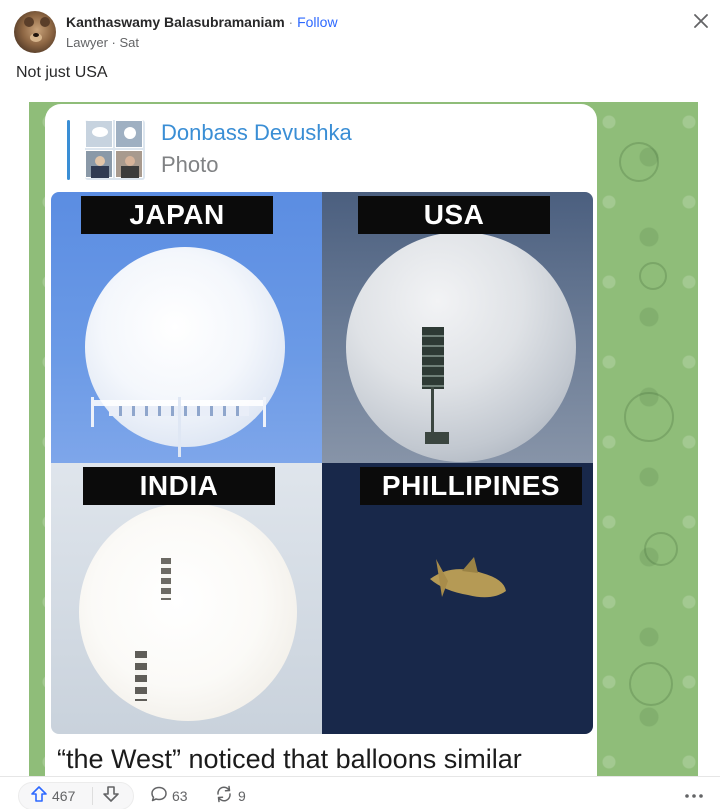  What do you see at coordinates (169, 795) in the screenshot?
I see `comment-button: 63` at bounding box center [169, 795].